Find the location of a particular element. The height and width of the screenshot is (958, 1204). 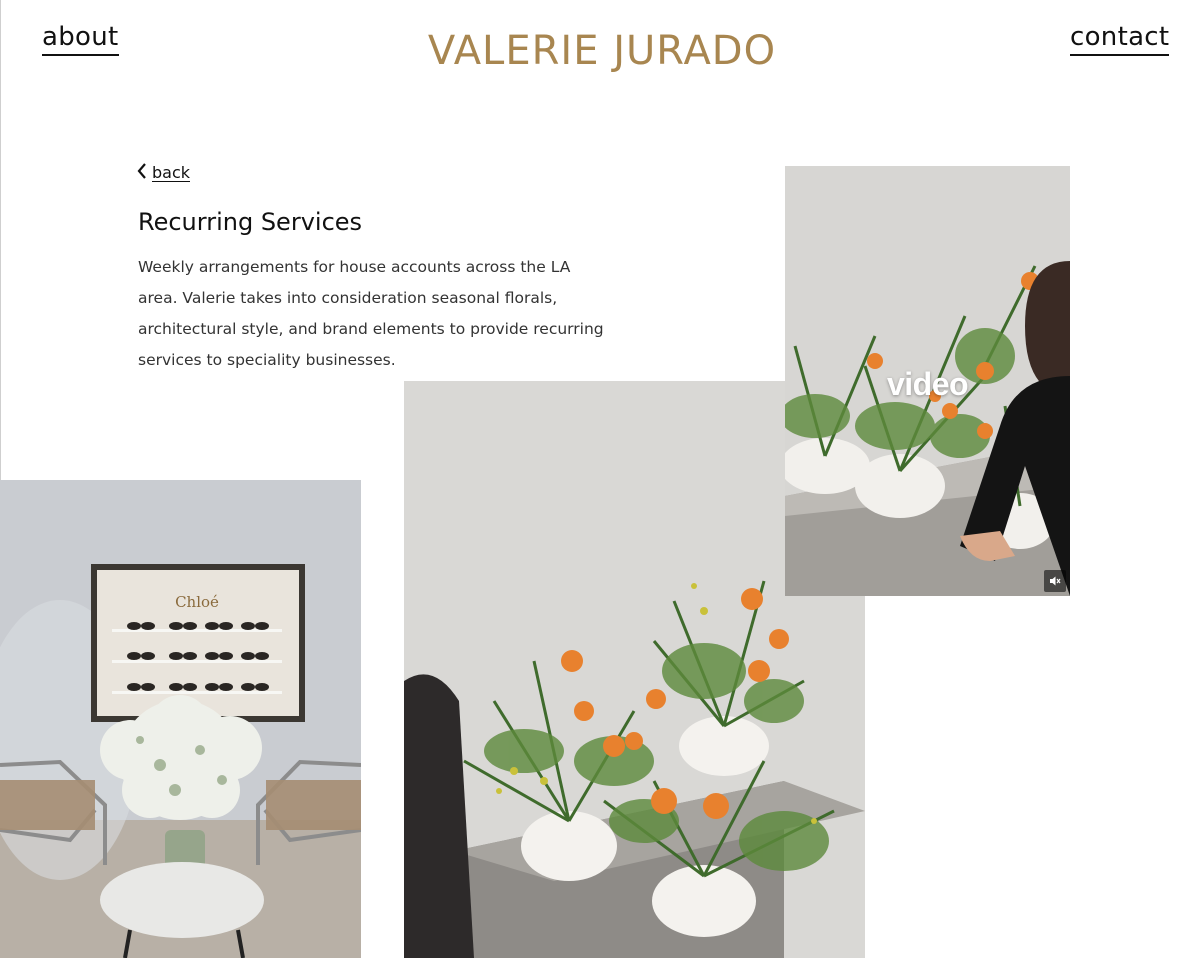

chevron-left-icon is located at coordinates (142, 173).